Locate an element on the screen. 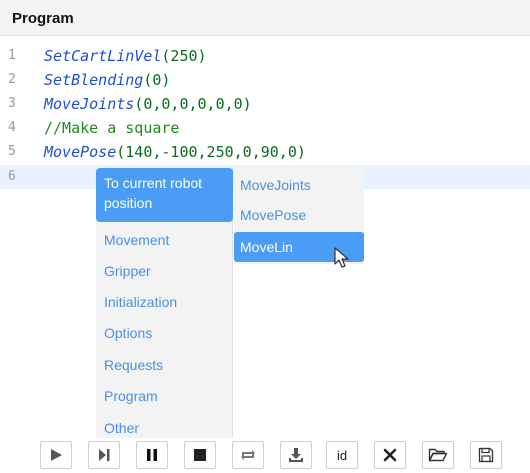 The image size is (530, 473). code-comment: //Make a square is located at coordinates (111, 128).